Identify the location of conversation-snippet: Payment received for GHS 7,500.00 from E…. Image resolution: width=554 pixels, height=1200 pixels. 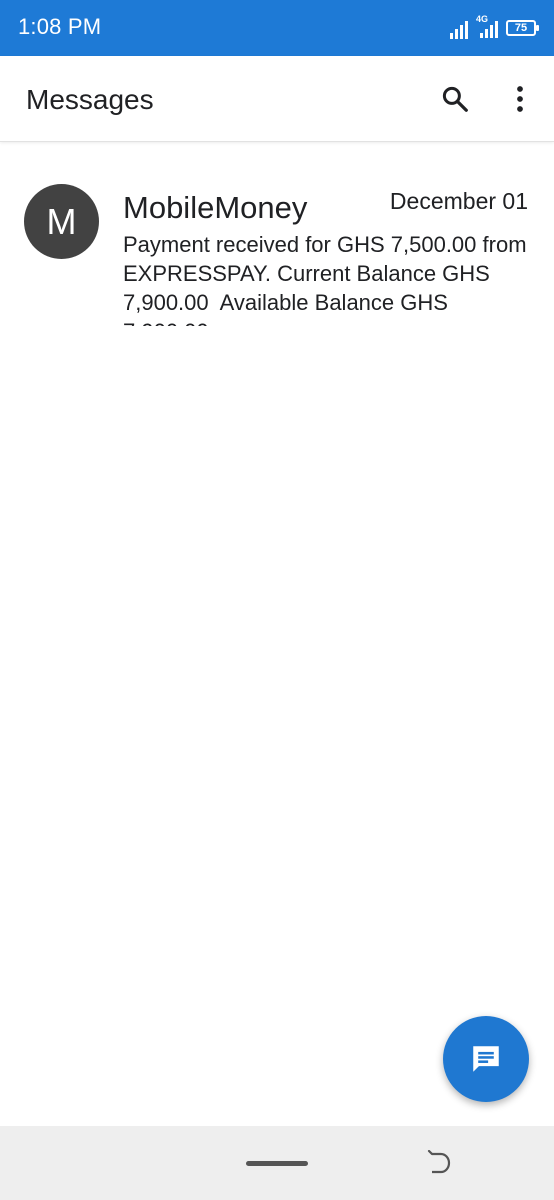
(325, 279).